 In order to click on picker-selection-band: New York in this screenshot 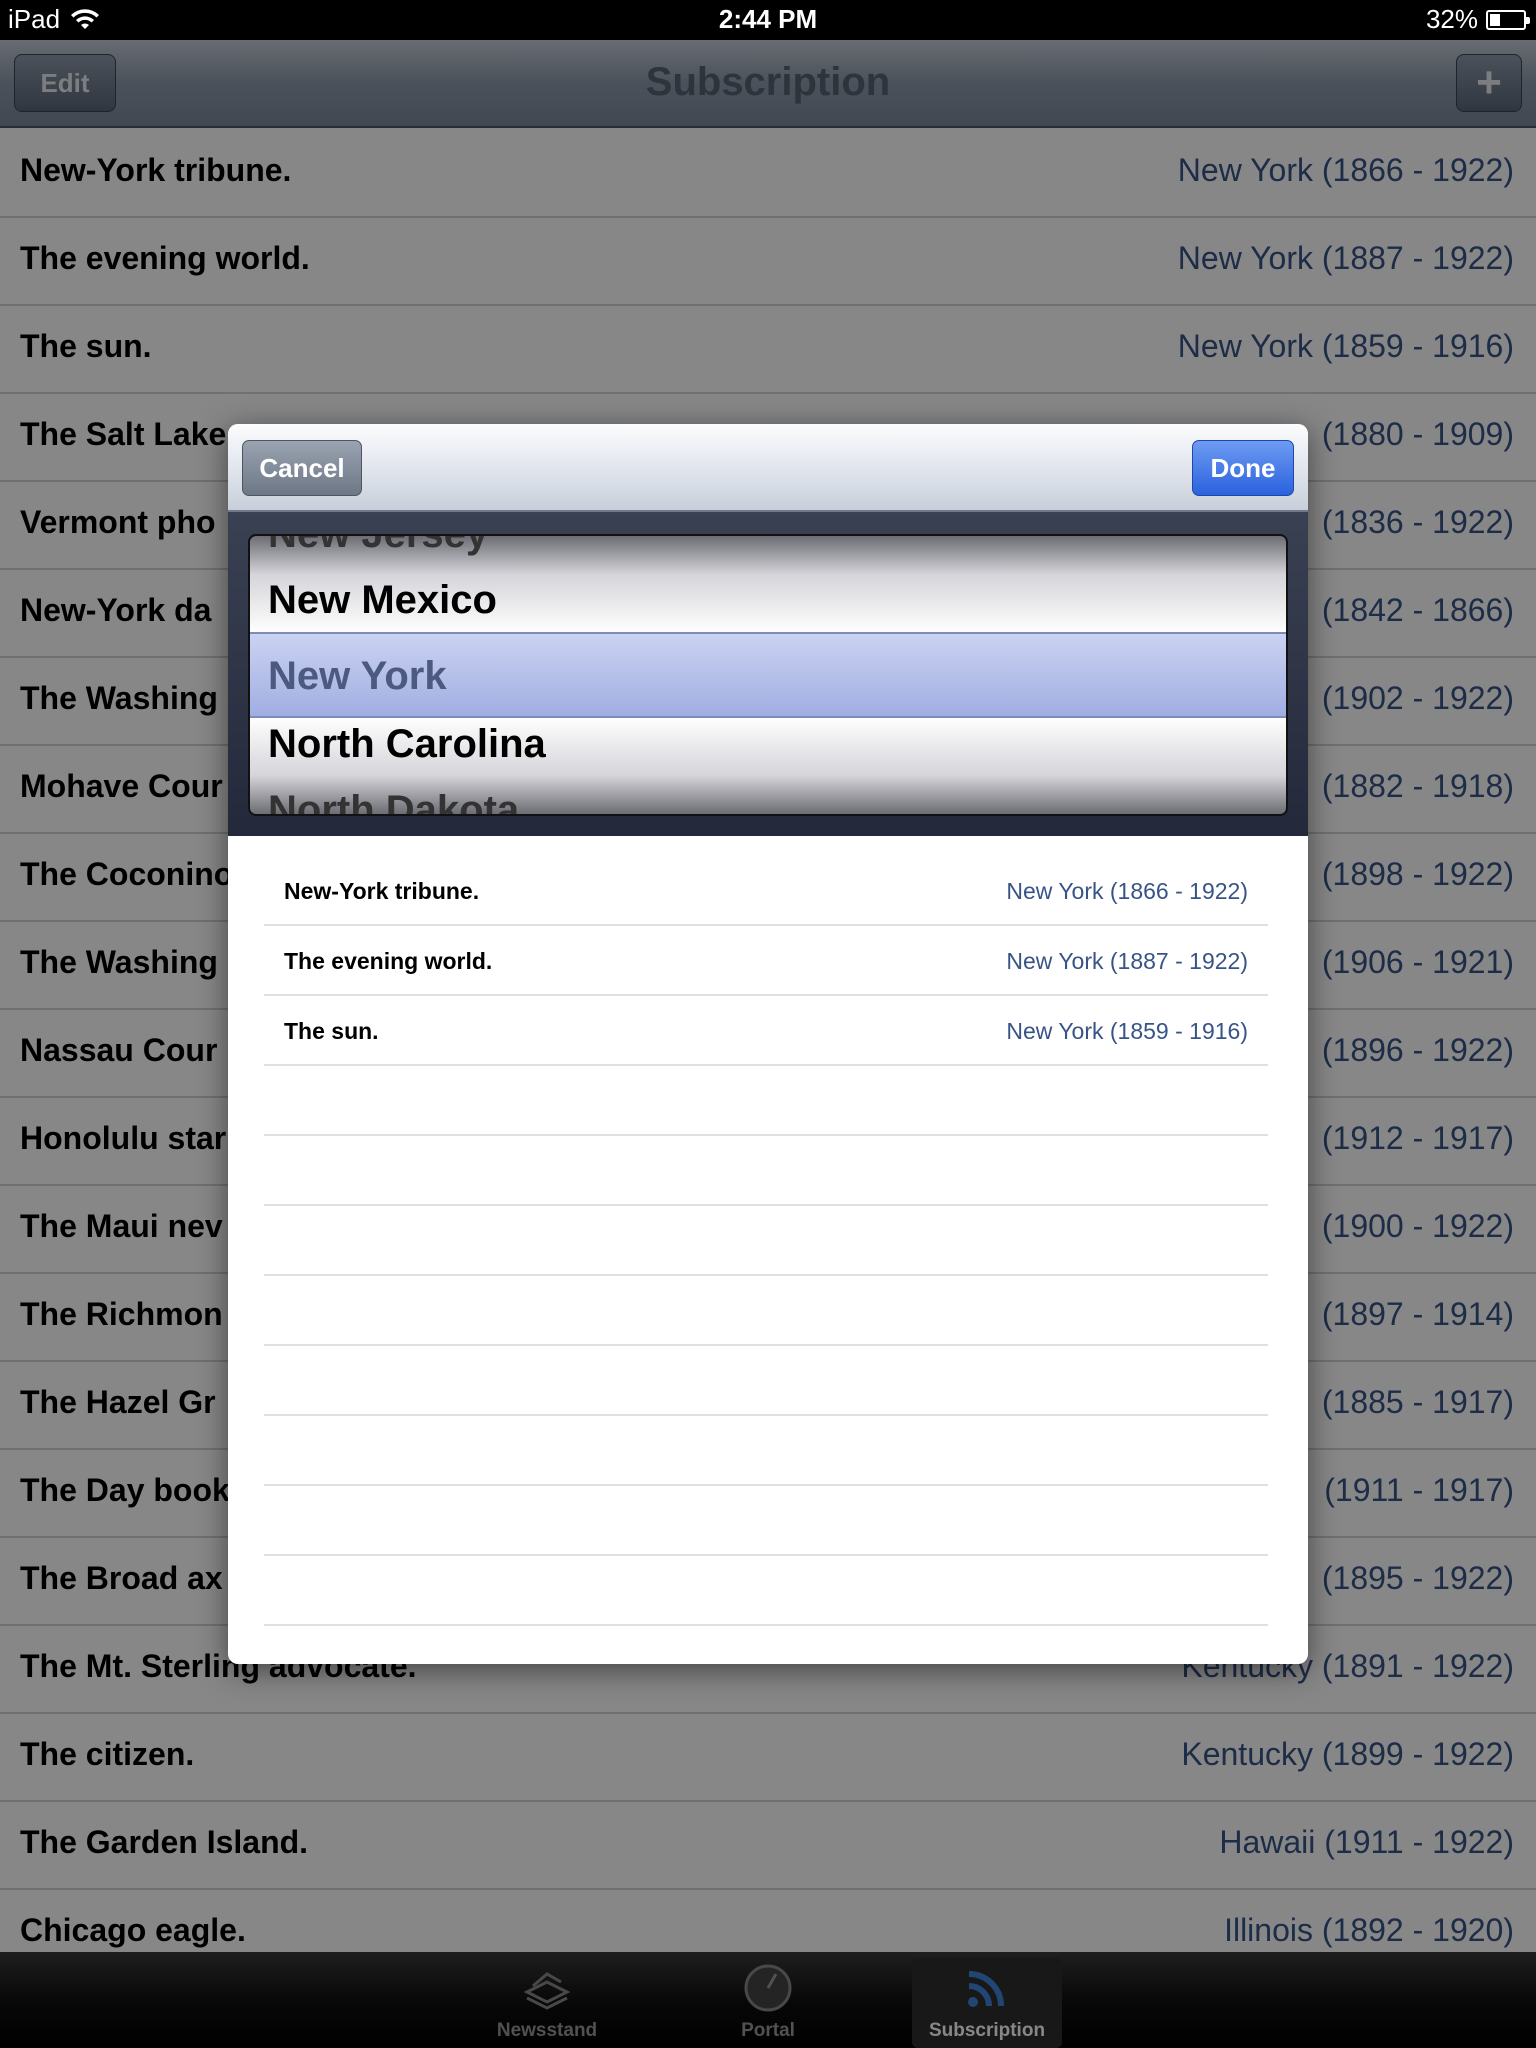, I will do `click(768, 675)`.